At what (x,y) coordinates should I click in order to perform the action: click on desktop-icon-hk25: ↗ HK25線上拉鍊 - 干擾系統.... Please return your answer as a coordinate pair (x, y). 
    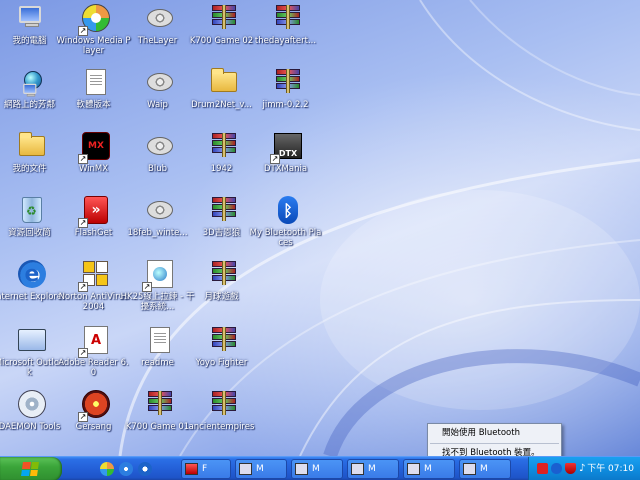
    Looking at the image, I should click on (157, 289).